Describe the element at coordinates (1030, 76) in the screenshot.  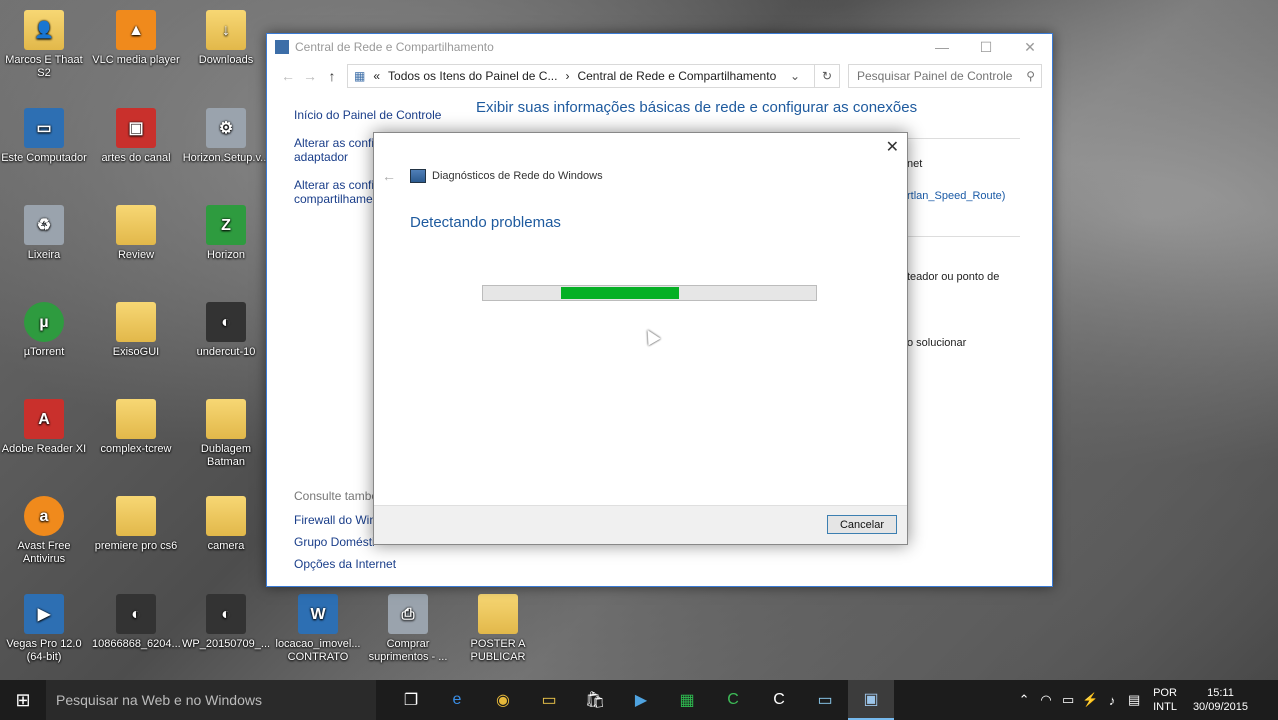
I see `search-icon: ⚲` at that location.